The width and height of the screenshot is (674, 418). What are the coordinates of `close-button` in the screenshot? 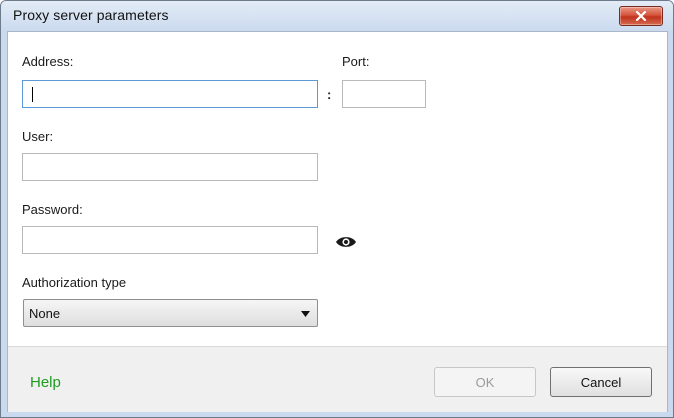 It's located at (641, 16).